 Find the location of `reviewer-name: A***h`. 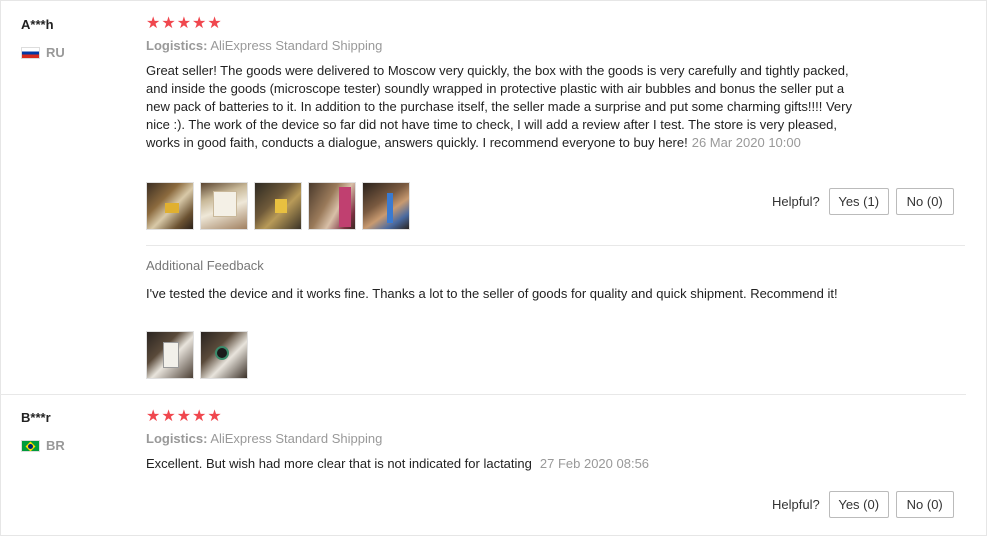

reviewer-name: A***h is located at coordinates (37, 24).